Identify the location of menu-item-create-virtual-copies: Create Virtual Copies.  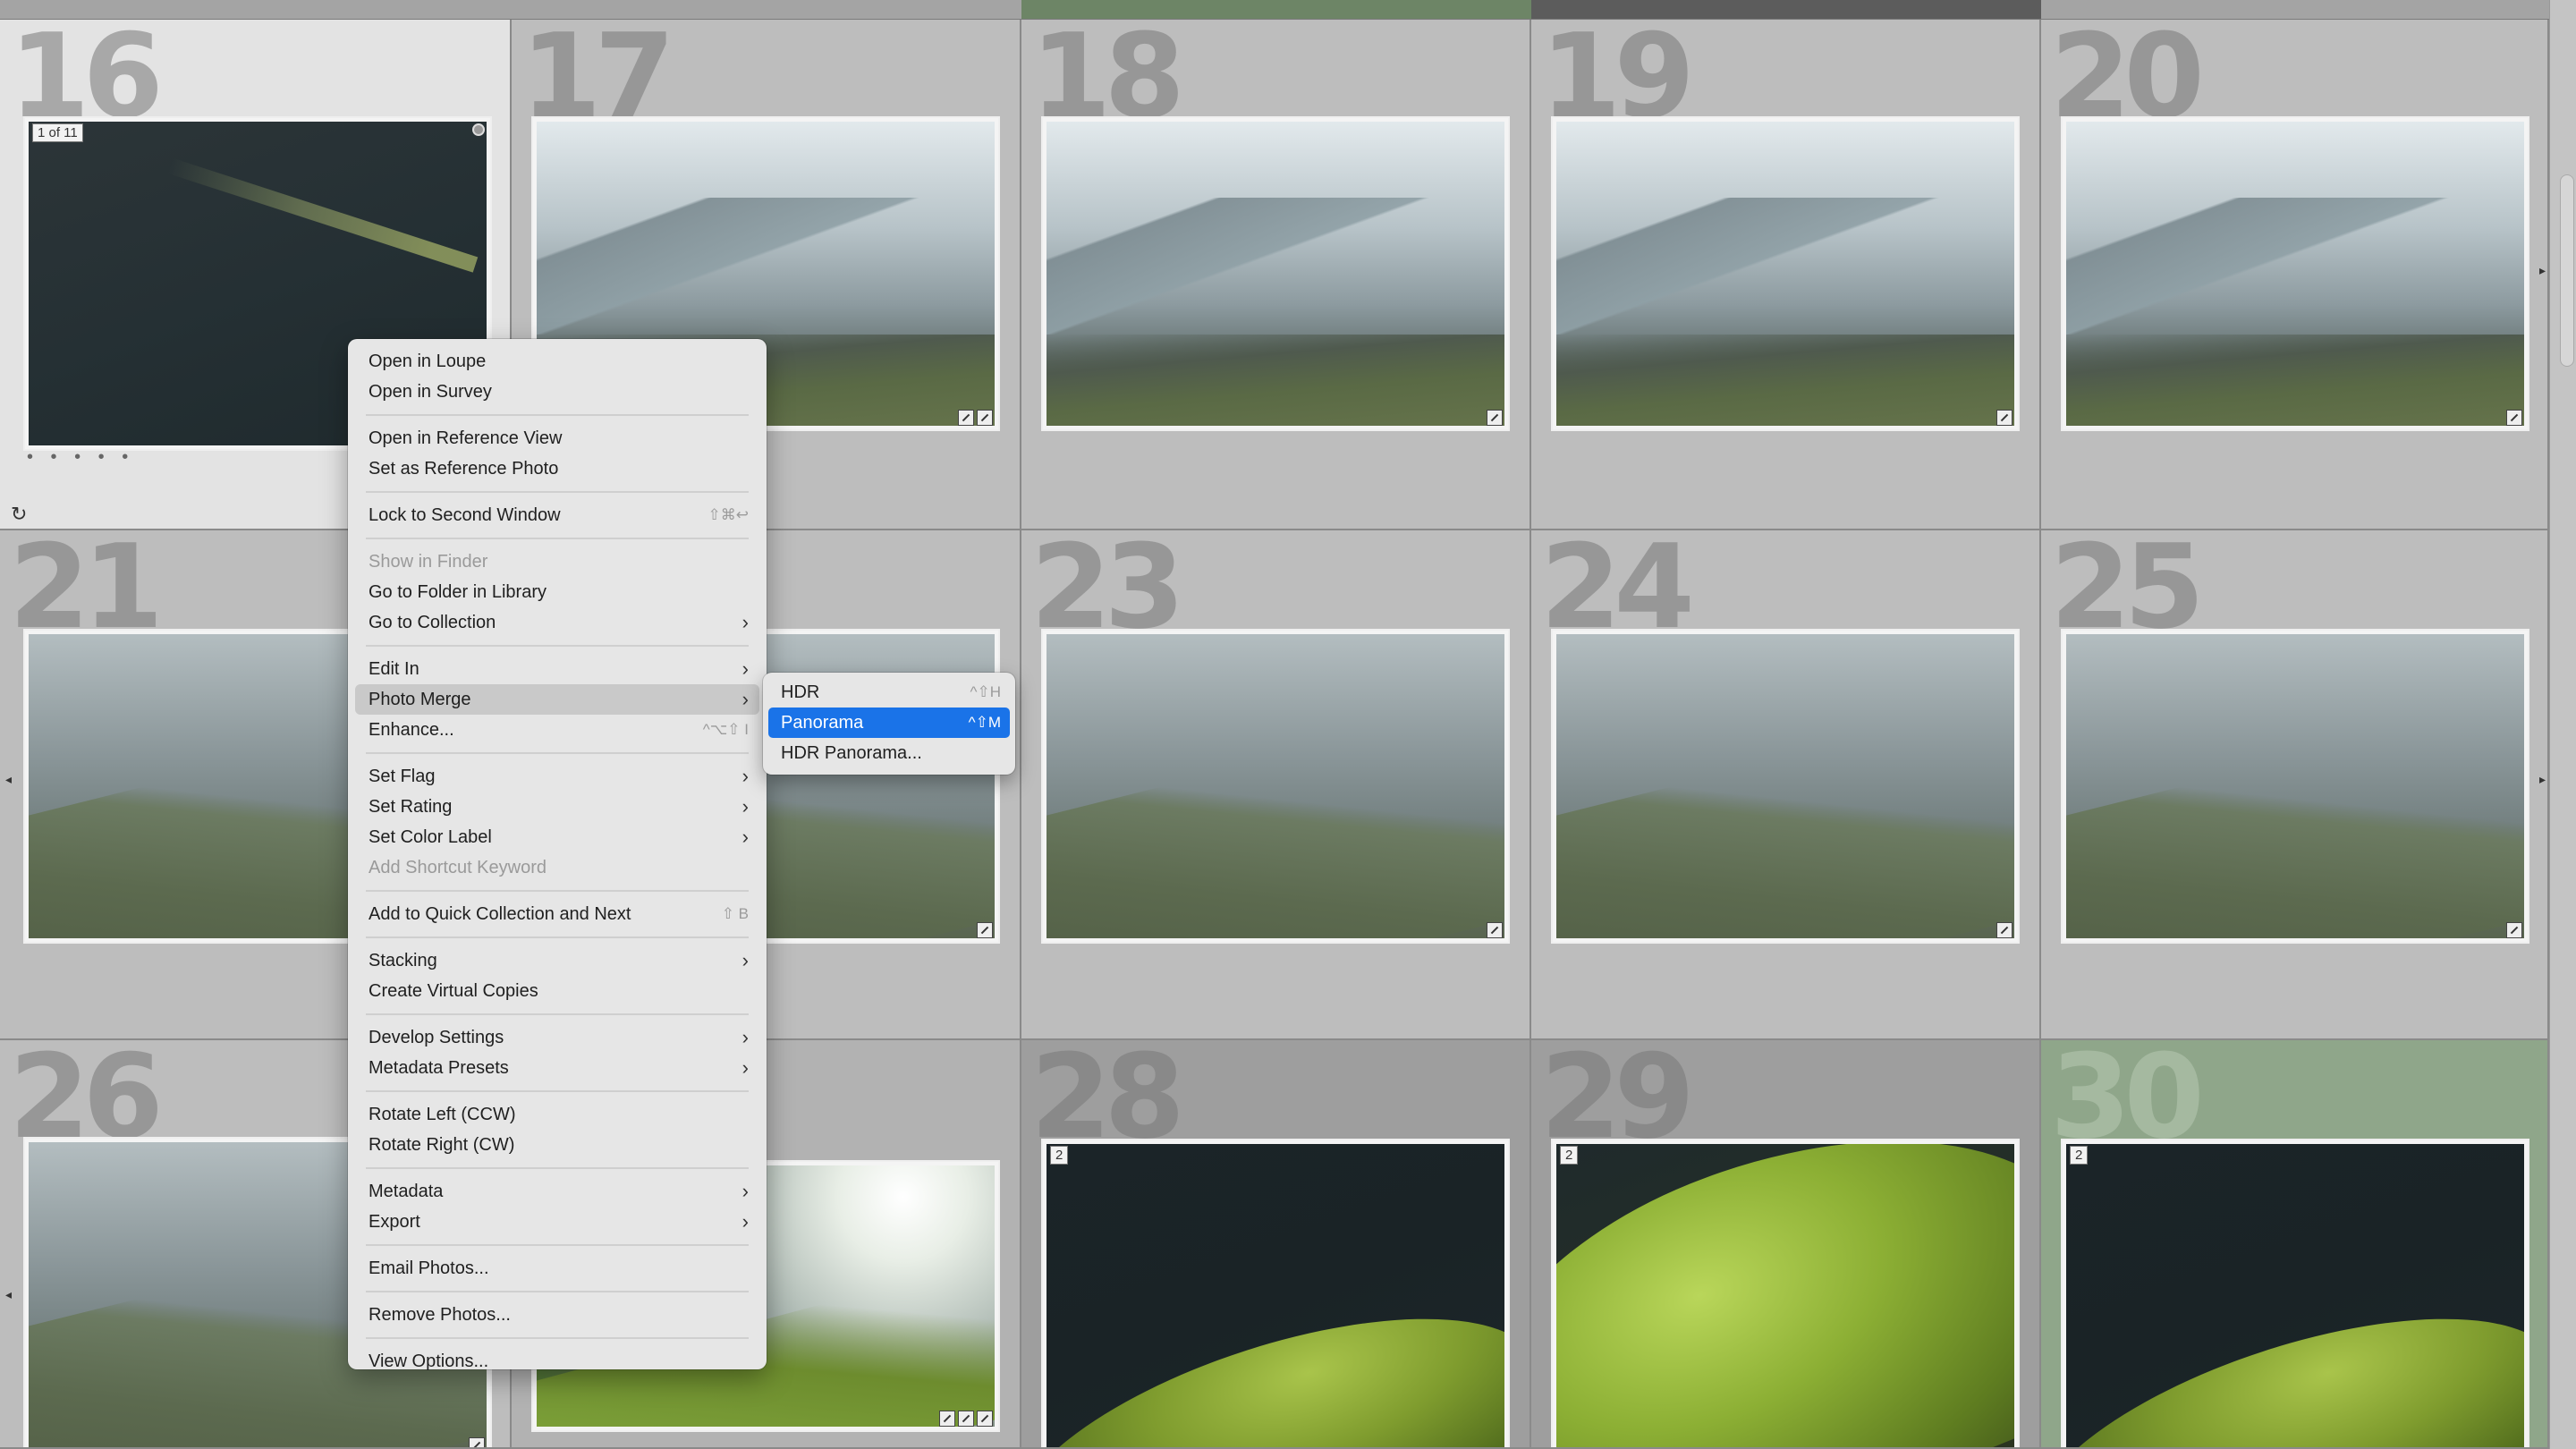
(557, 991).